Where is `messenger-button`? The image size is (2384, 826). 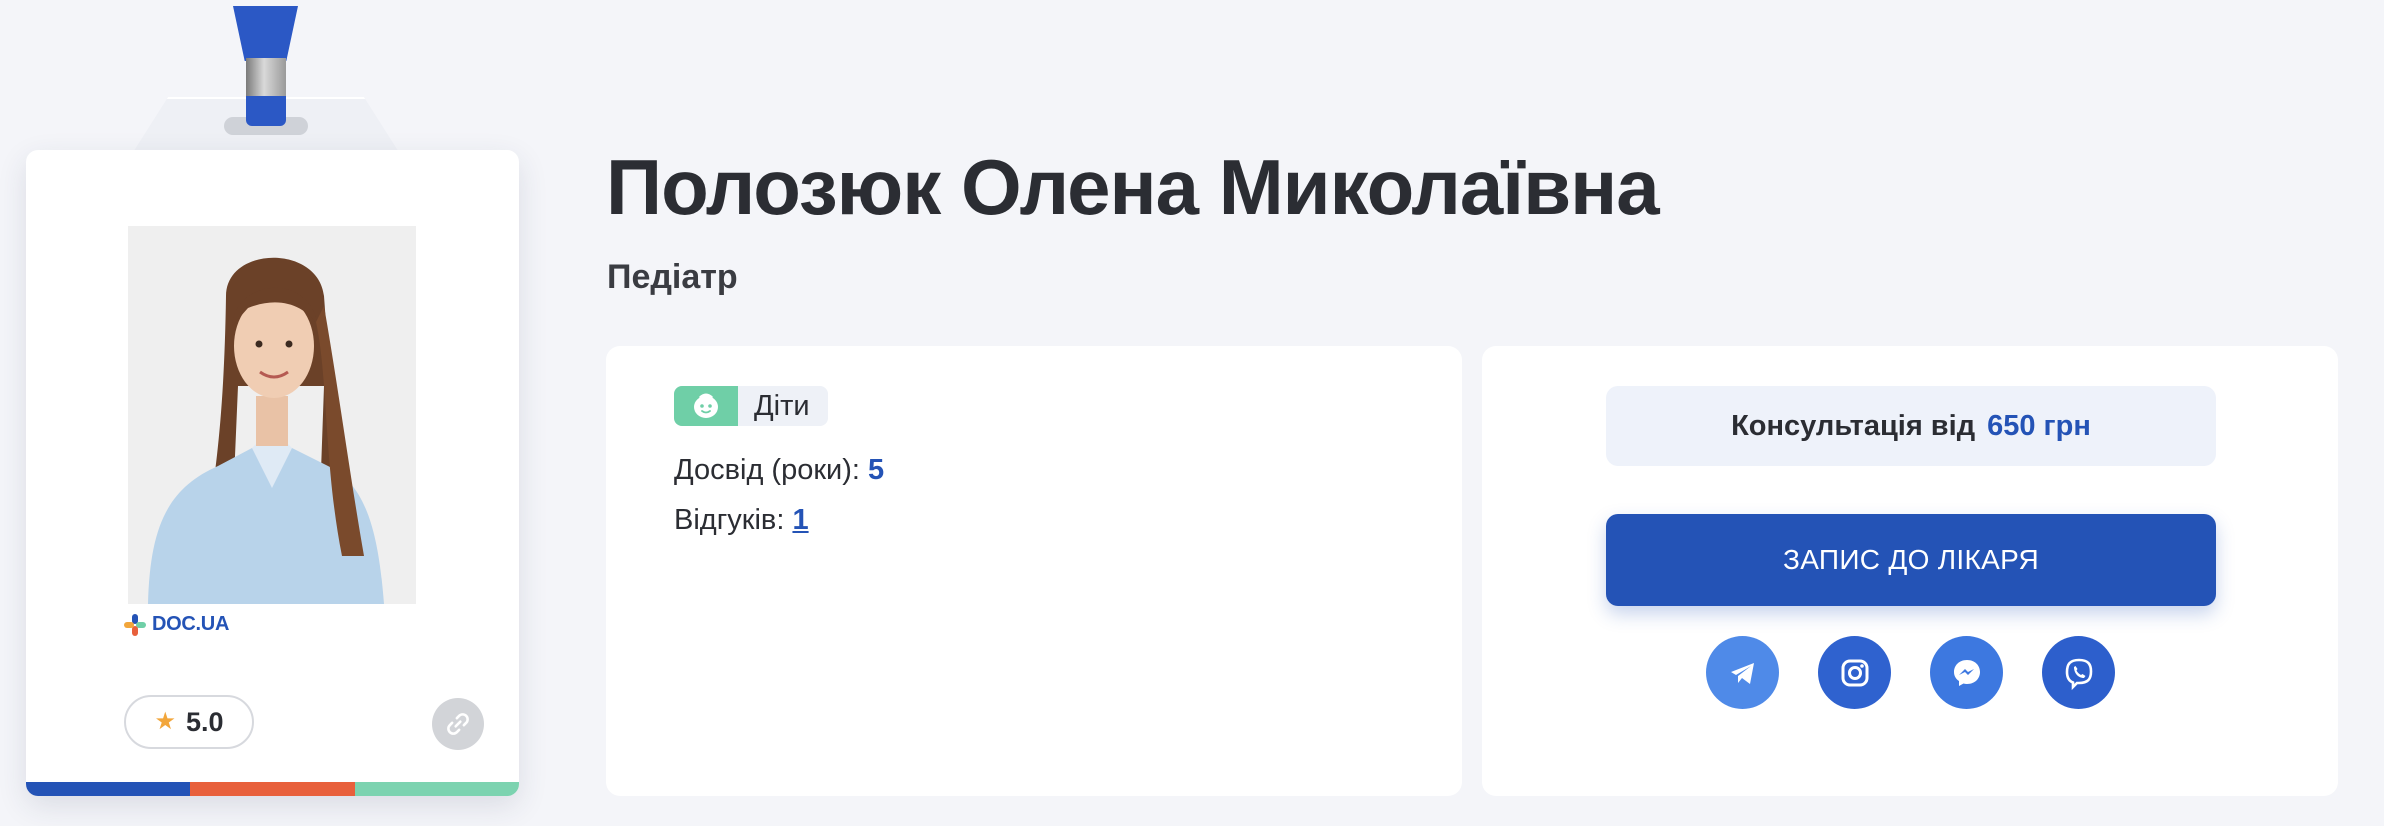
messenger-button is located at coordinates (1966, 672).